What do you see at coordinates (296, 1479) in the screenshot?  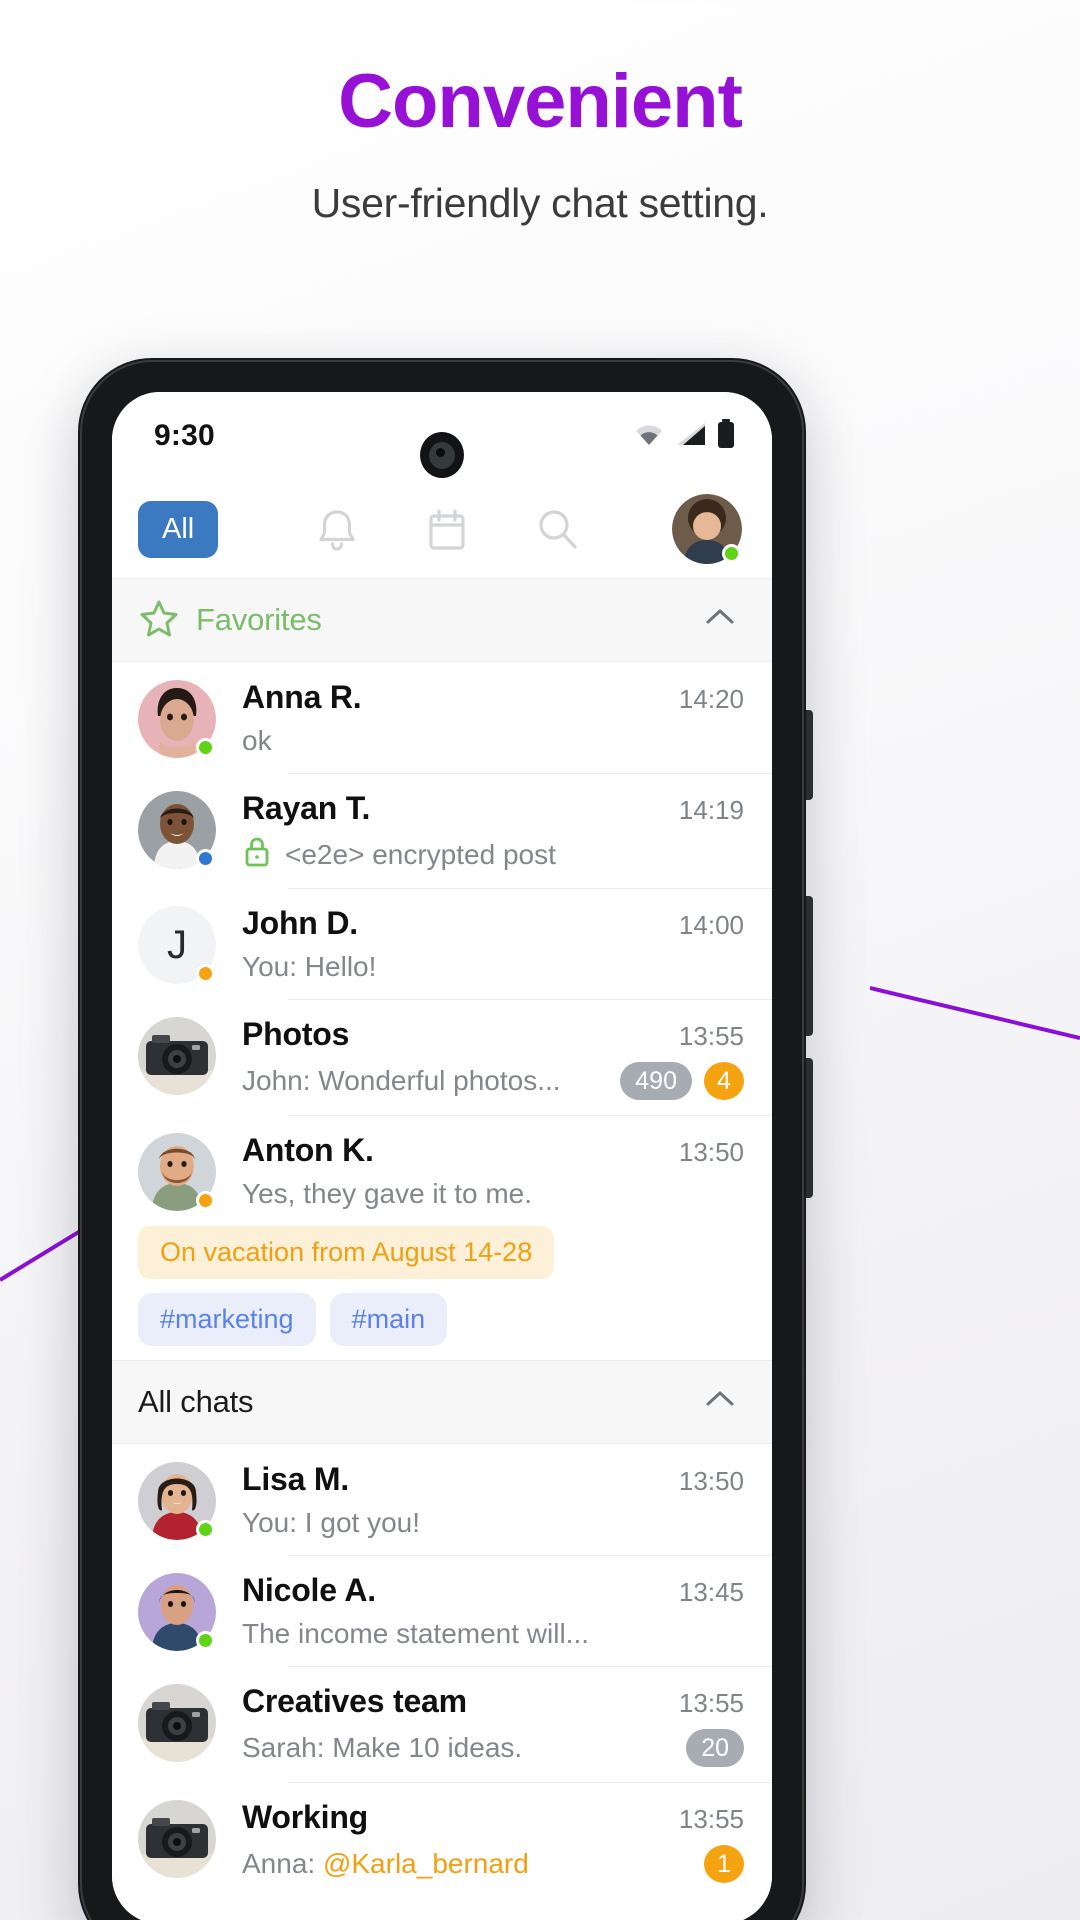 I see `chat-name: Lisa M.` at bounding box center [296, 1479].